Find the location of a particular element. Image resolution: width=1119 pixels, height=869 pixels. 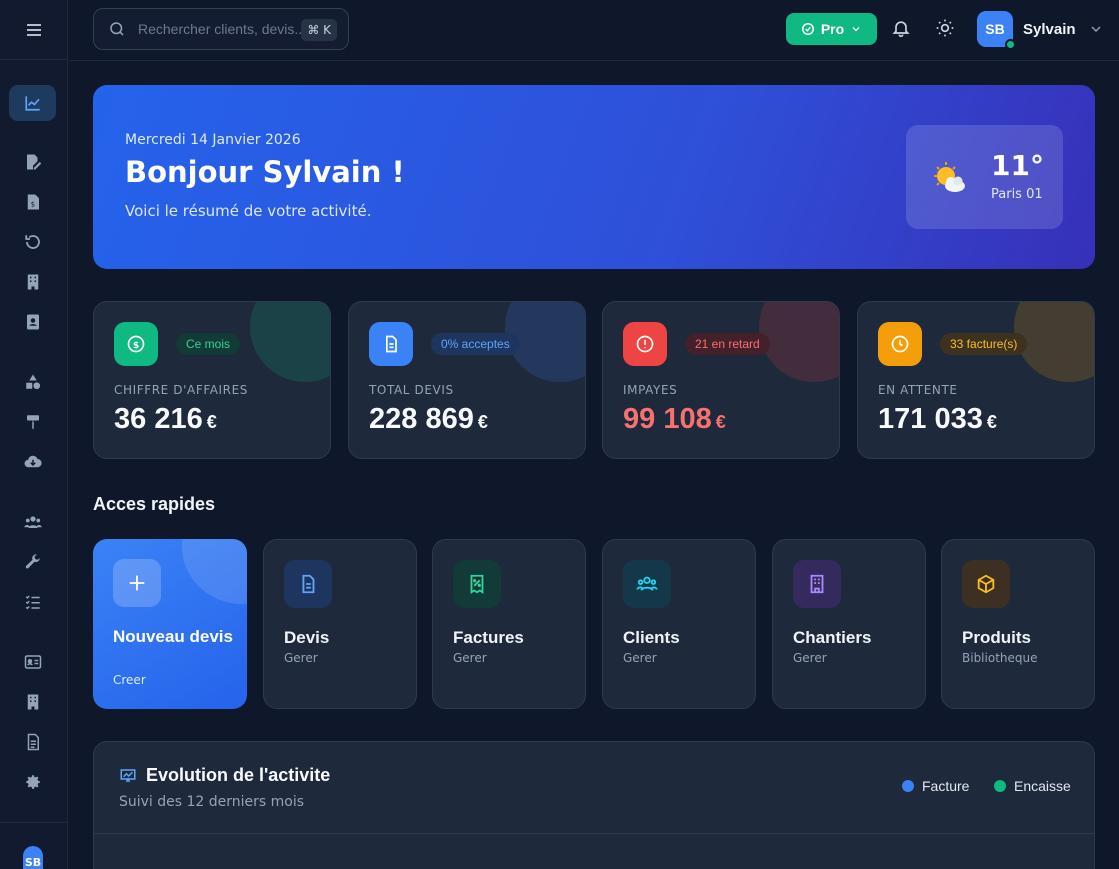

stat-card-unpaid: 21 en retard IMPAYES 99 108 € is located at coordinates (721, 380).